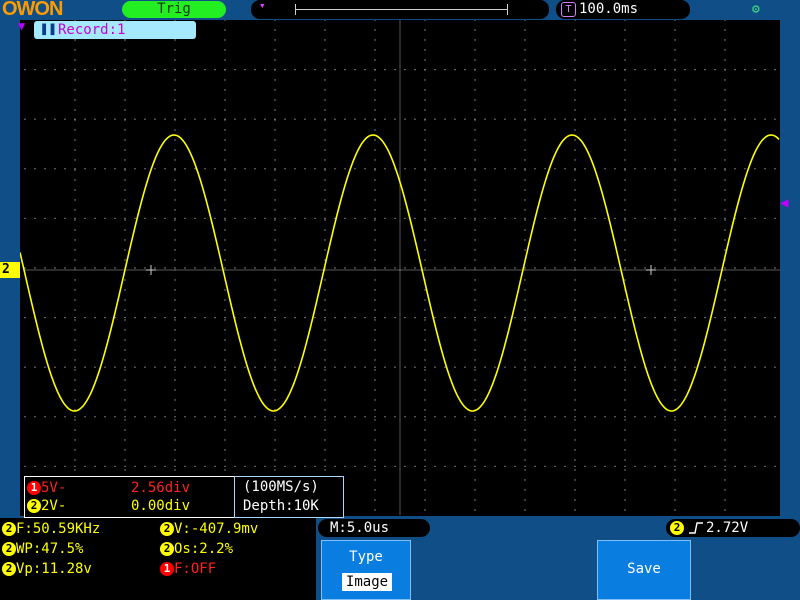 This screenshot has width=800, height=600. I want to click on channel-2-scale: 2V-, so click(54, 506).